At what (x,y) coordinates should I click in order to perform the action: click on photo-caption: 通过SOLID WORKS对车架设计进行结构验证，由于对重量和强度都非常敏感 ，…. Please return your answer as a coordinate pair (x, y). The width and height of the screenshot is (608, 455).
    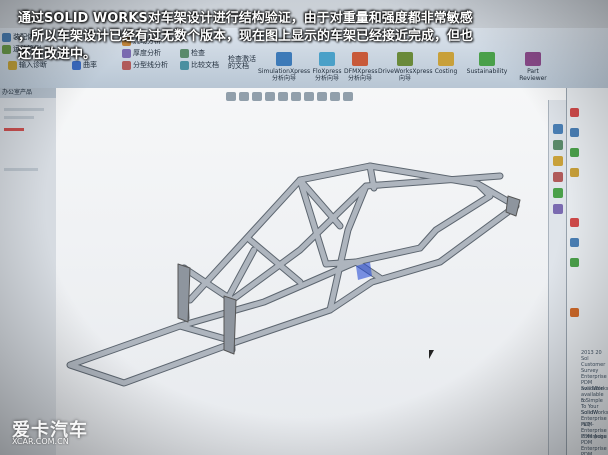
    Looking at the image, I should click on (311, 37).